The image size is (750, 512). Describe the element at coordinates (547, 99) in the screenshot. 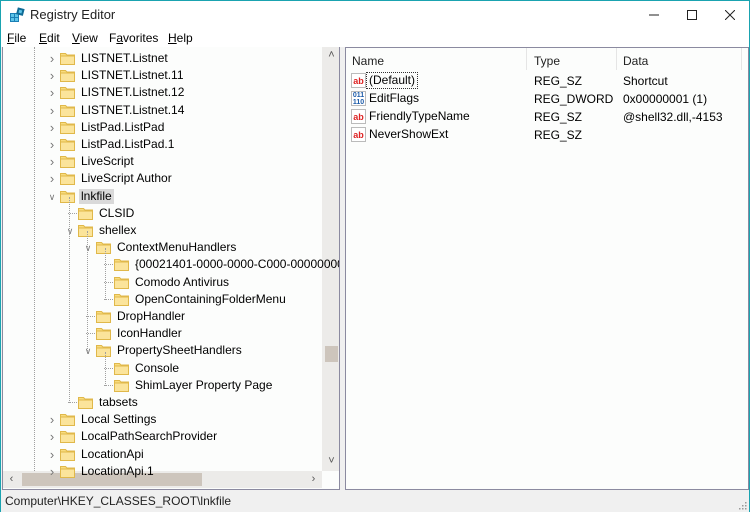

I see `value-row: 011 110 EditFlags REG_DWORD 0x00000001 (1)` at that location.